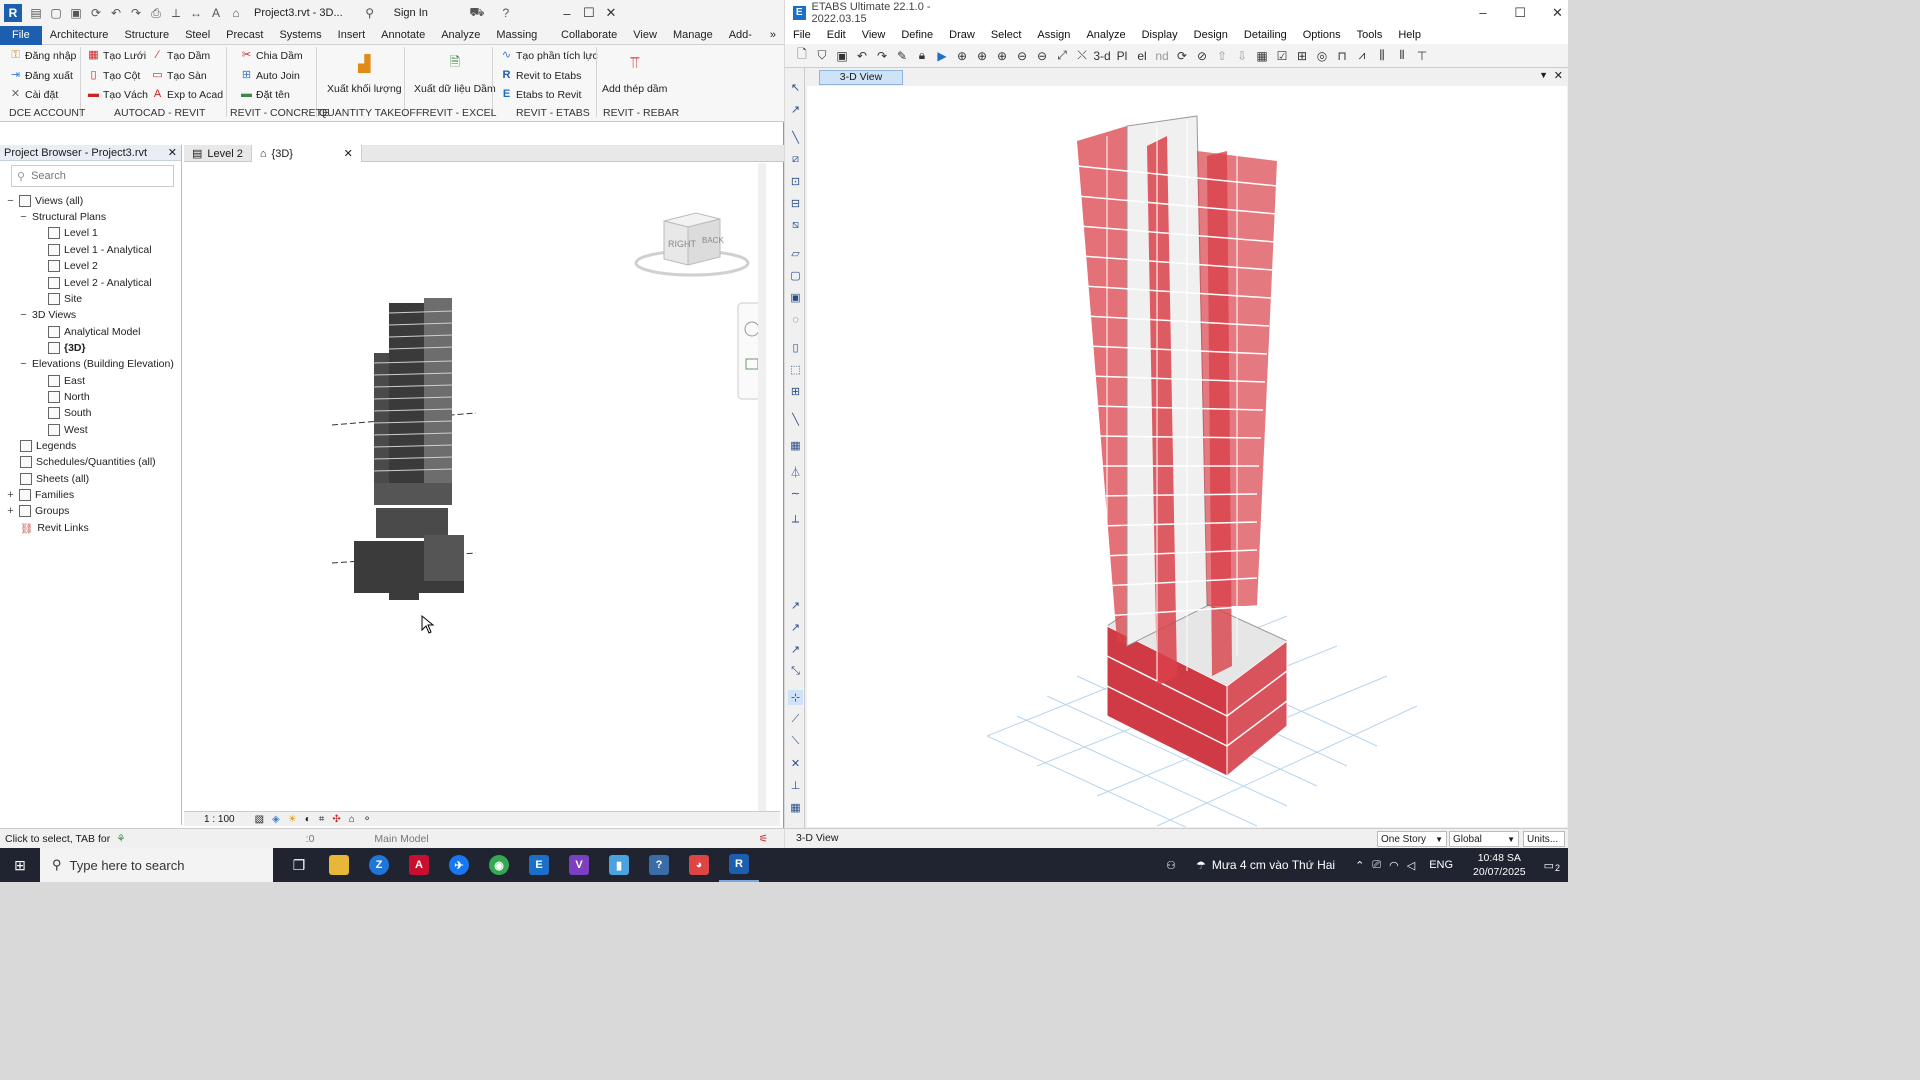  What do you see at coordinates (795, 181) in the screenshot?
I see `draw-column-icon: ⊡` at bounding box center [795, 181].